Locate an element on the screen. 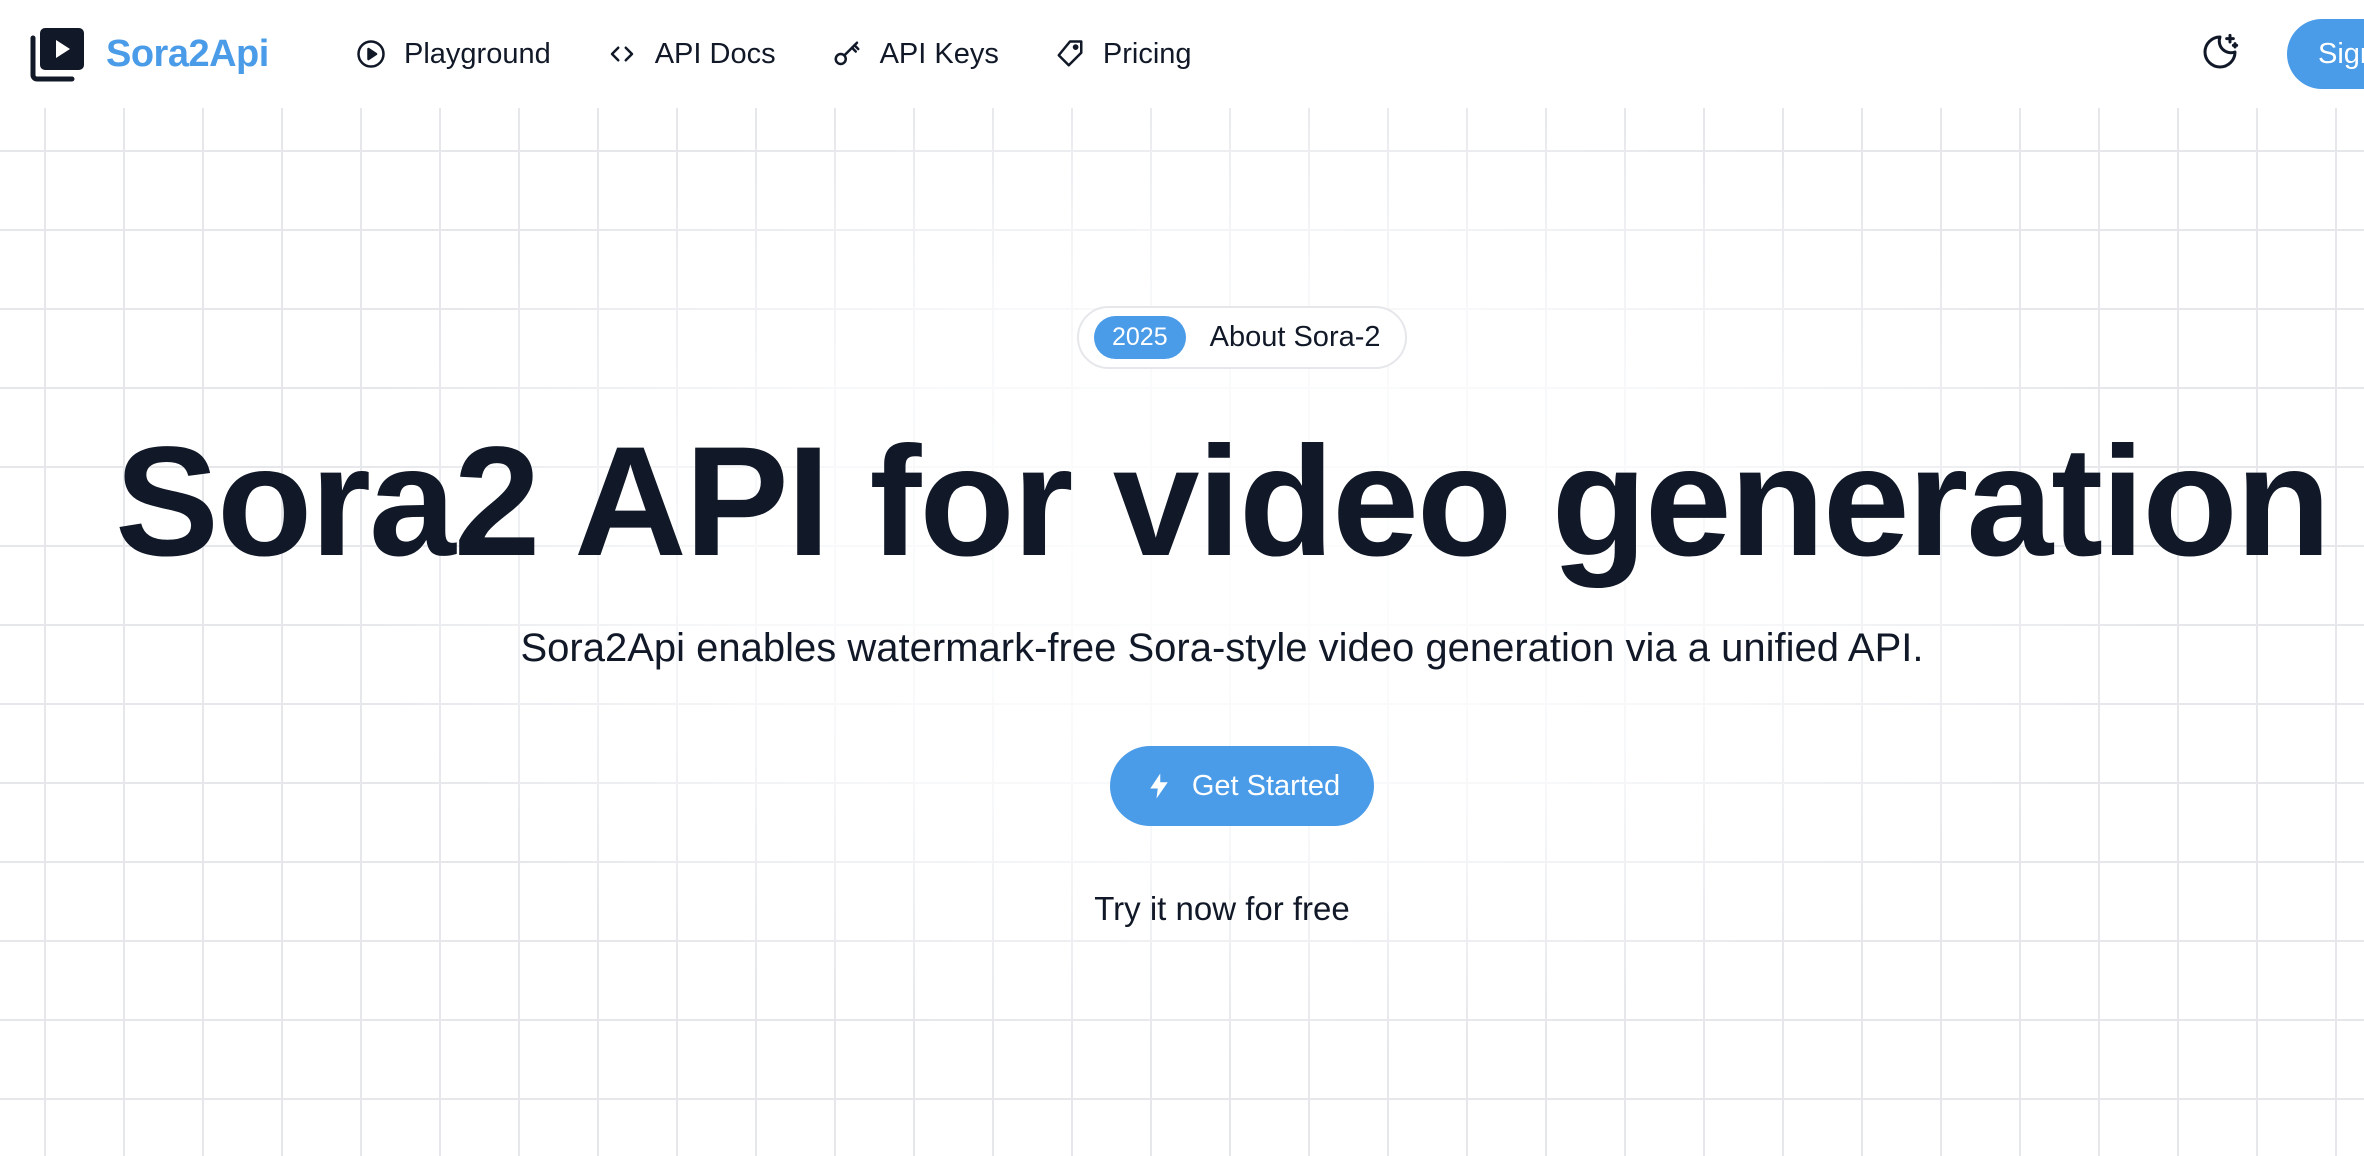 The width and height of the screenshot is (2364, 1156). key-icon is located at coordinates (847, 53).